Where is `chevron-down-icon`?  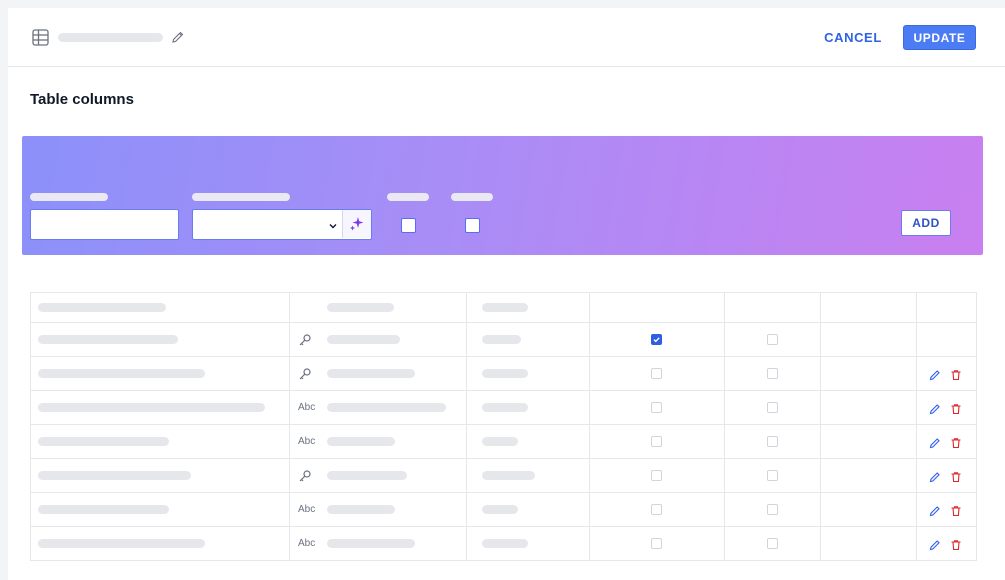
chevron-down-icon is located at coordinates (333, 225).